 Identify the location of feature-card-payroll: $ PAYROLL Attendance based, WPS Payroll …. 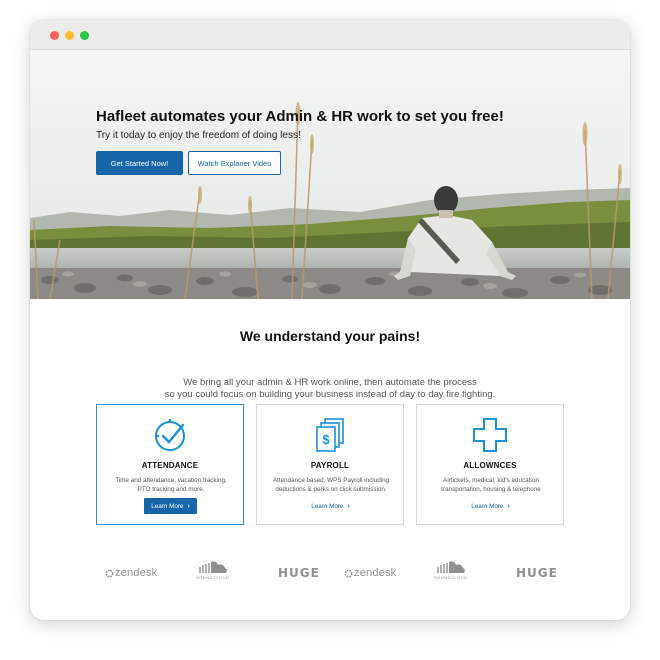
(330, 464).